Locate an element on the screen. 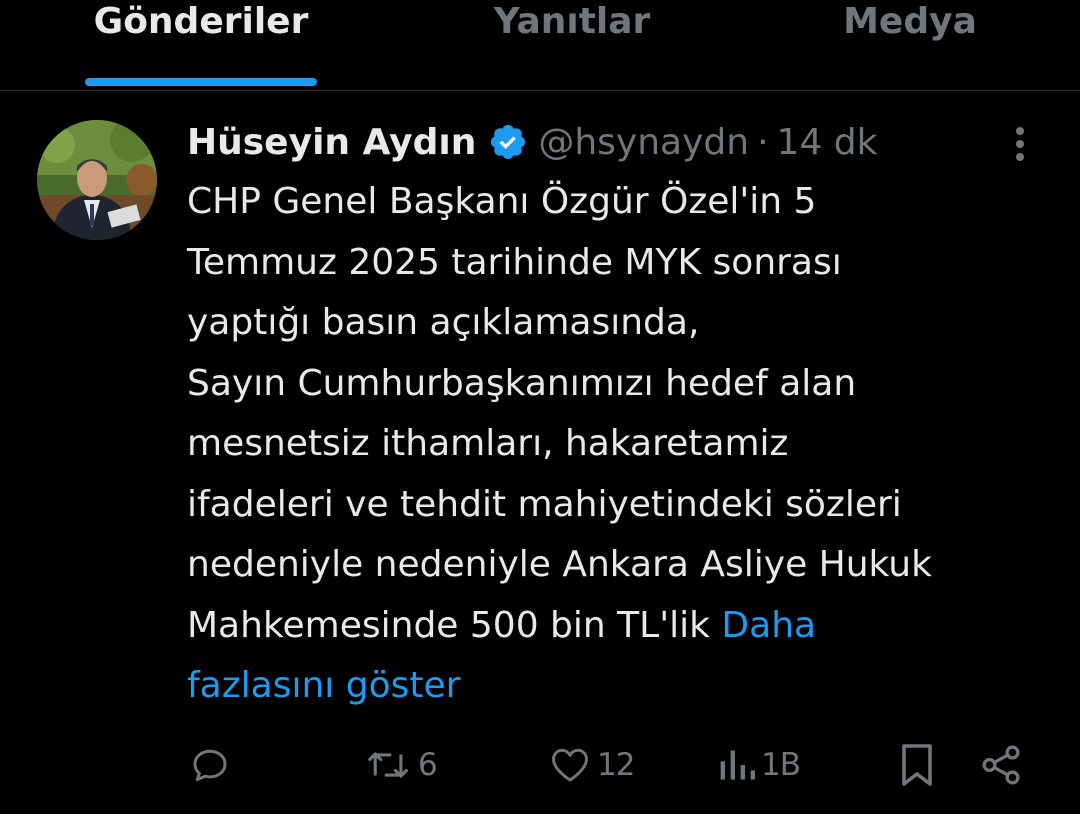 This screenshot has height=814, width=1080. share-button is located at coordinates (1001, 765).